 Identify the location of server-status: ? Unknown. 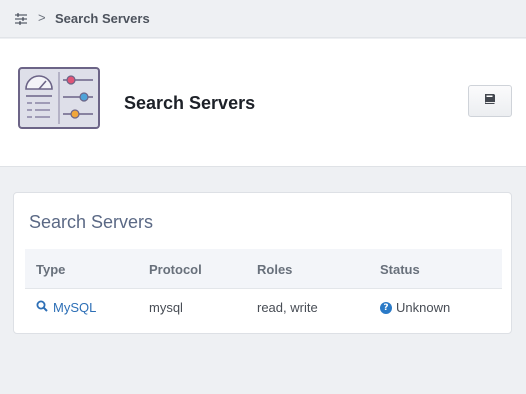
(415, 307).